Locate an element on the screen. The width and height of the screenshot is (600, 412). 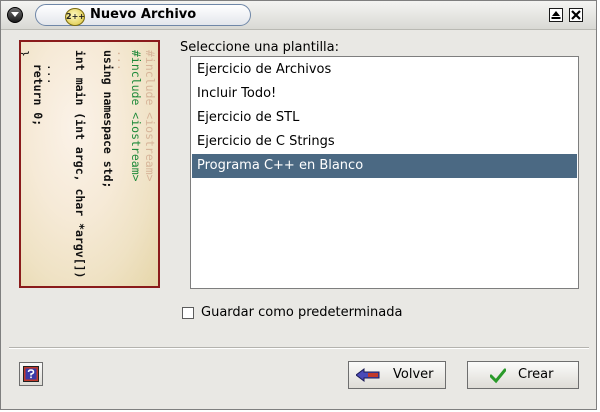
button-separator is located at coordinates (299, 348).